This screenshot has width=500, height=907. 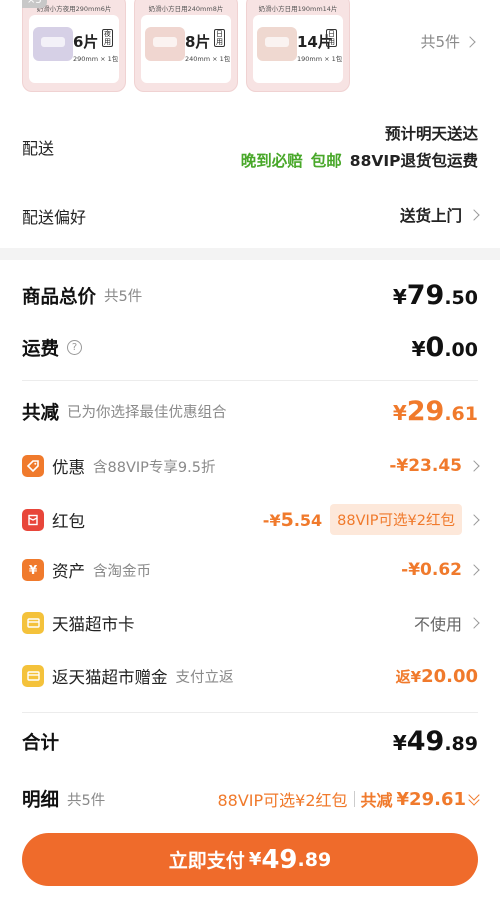 I want to click on product-dim: 290mm × 1包, so click(x=96, y=59).